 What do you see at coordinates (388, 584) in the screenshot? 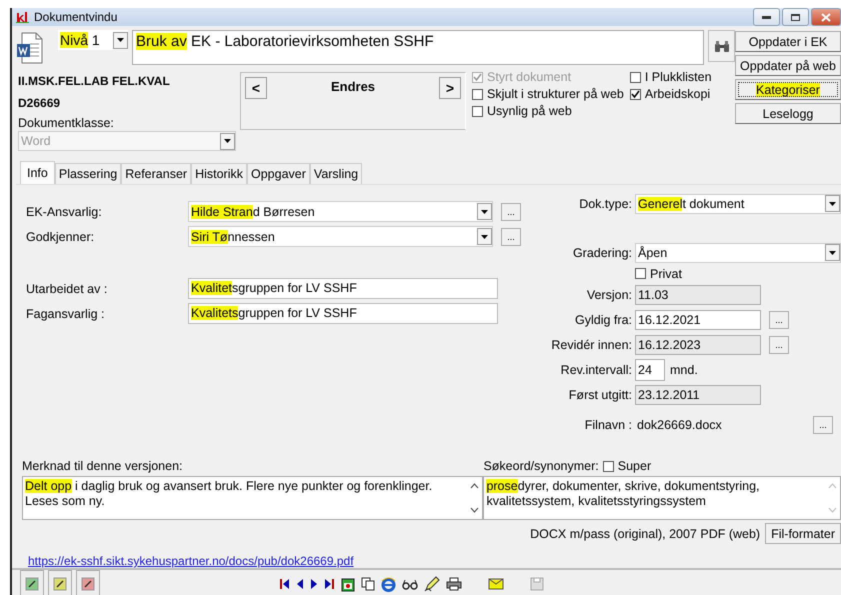
I see `browser-icon` at bounding box center [388, 584].